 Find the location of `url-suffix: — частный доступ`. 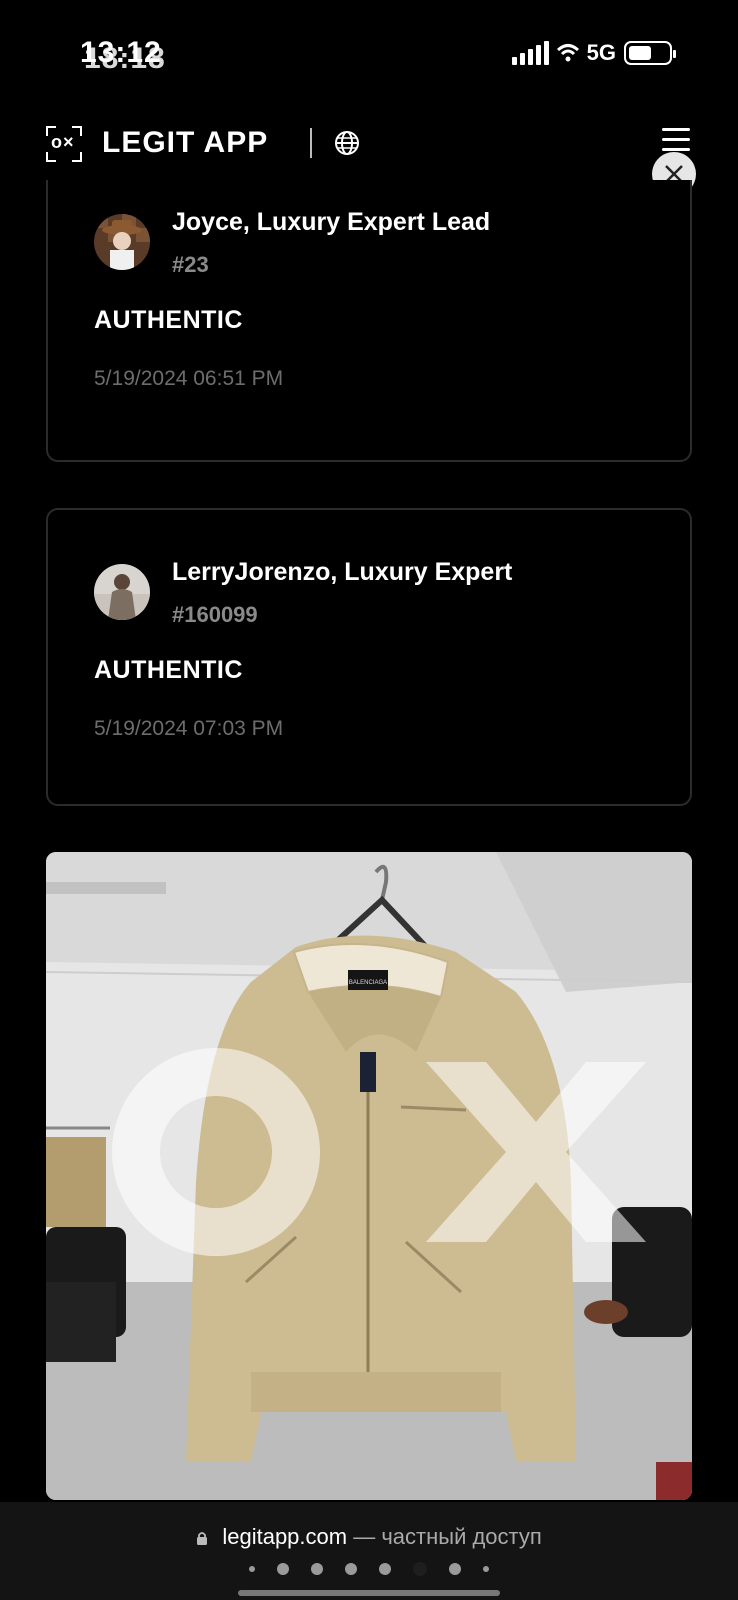

url-suffix: — частный доступ is located at coordinates (447, 1536).